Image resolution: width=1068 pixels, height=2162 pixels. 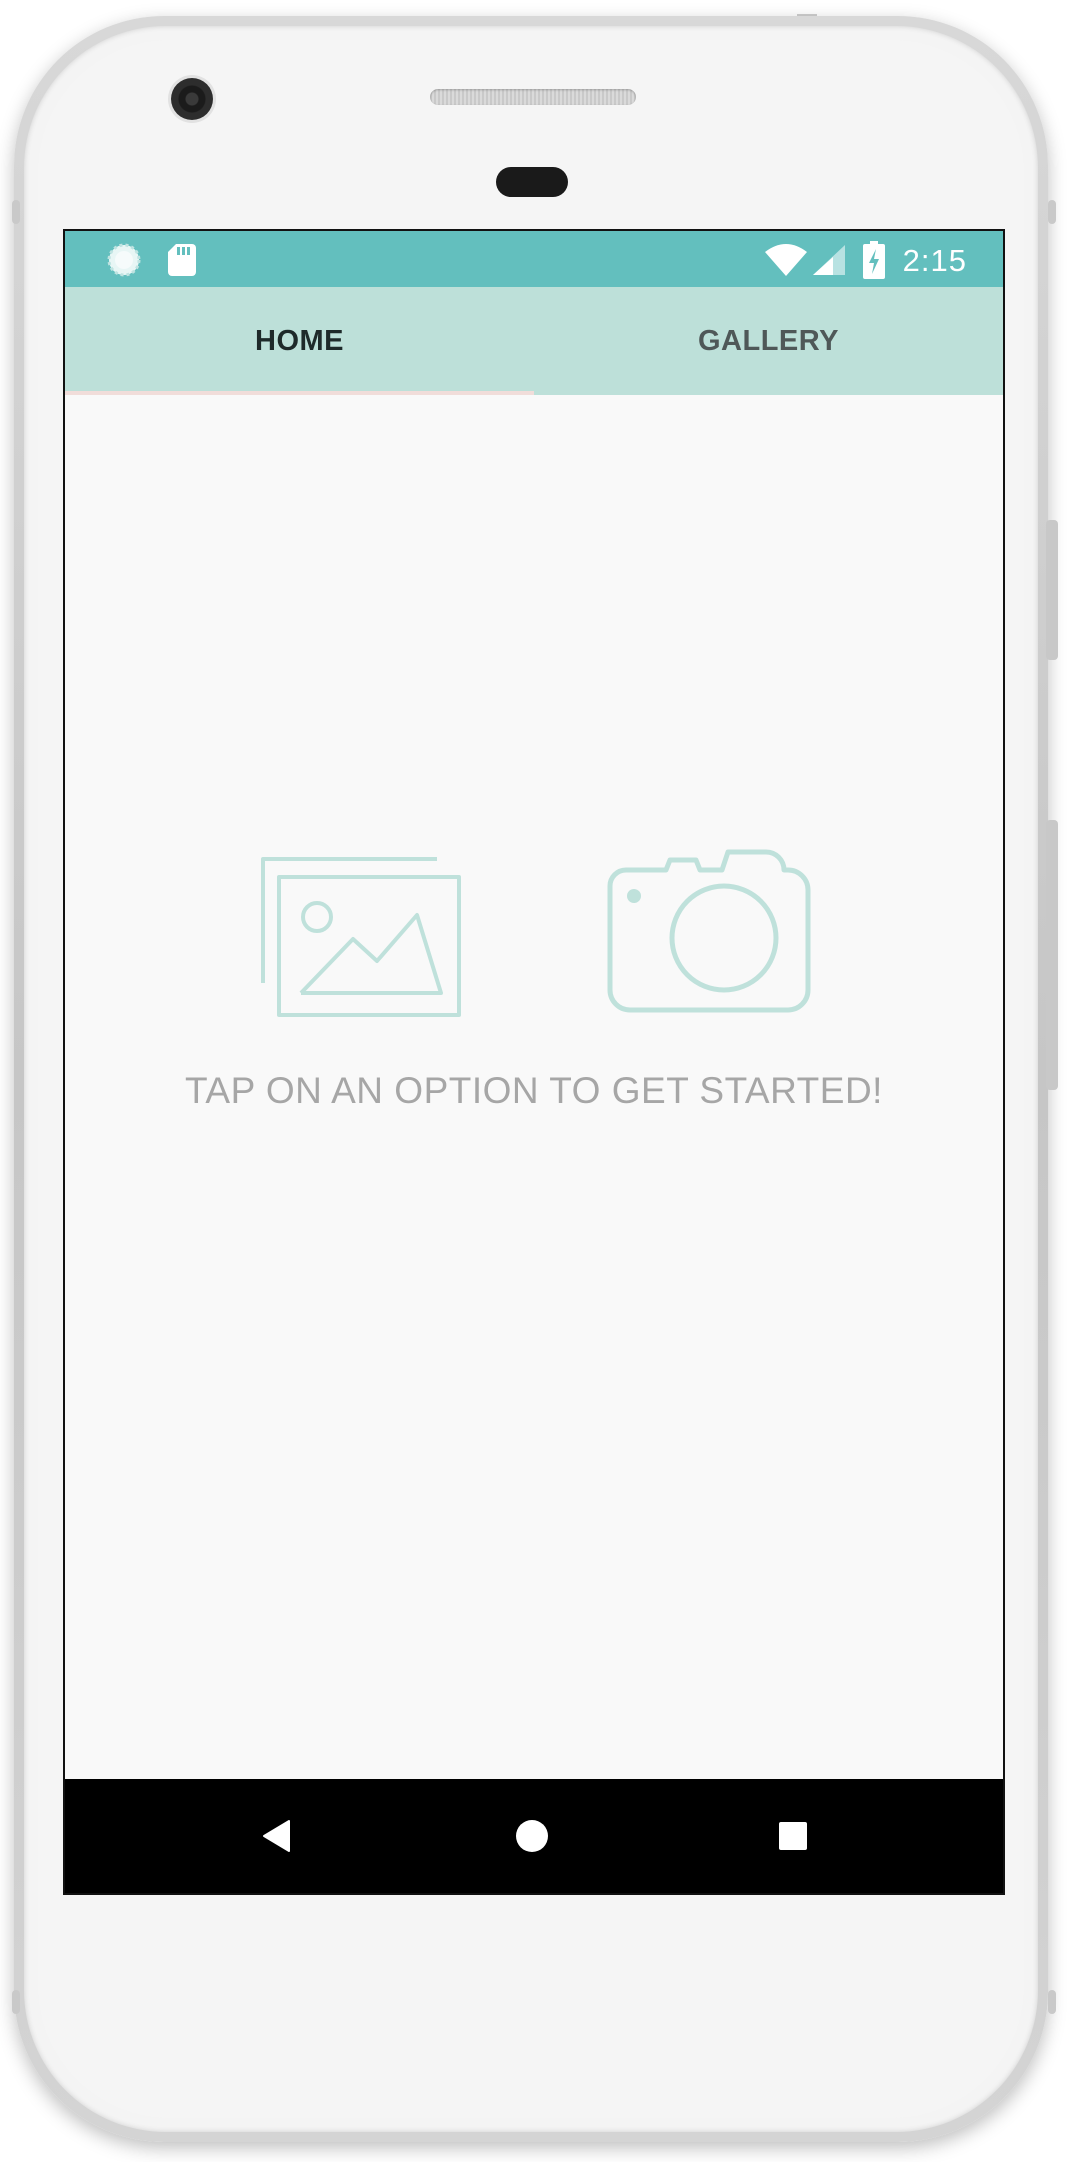 What do you see at coordinates (192, 99) in the screenshot?
I see `front-camera` at bounding box center [192, 99].